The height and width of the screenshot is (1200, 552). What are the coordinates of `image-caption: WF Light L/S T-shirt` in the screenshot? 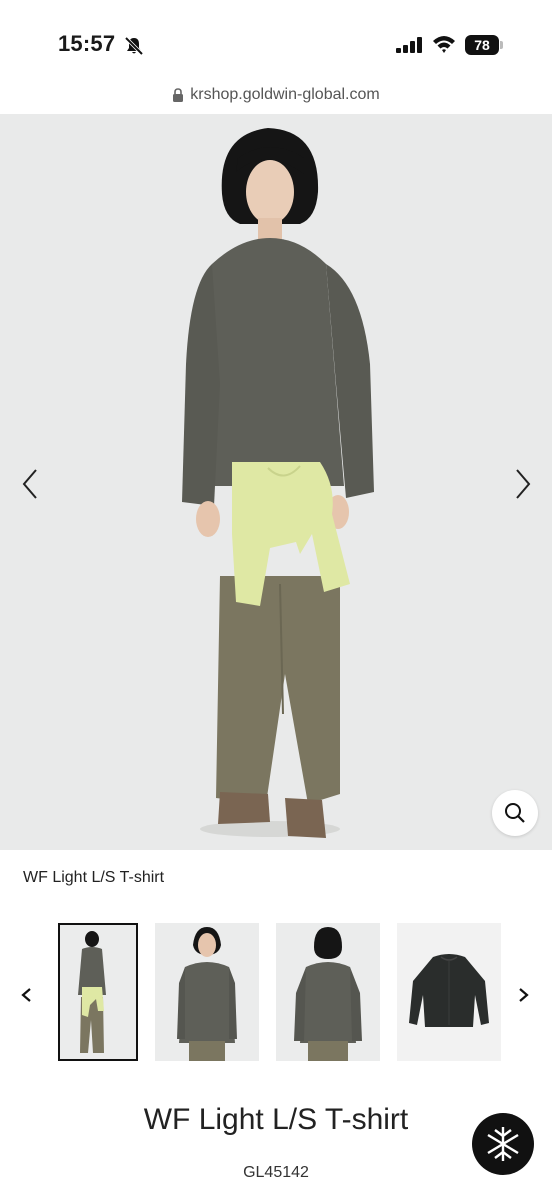 It's located at (94, 877).